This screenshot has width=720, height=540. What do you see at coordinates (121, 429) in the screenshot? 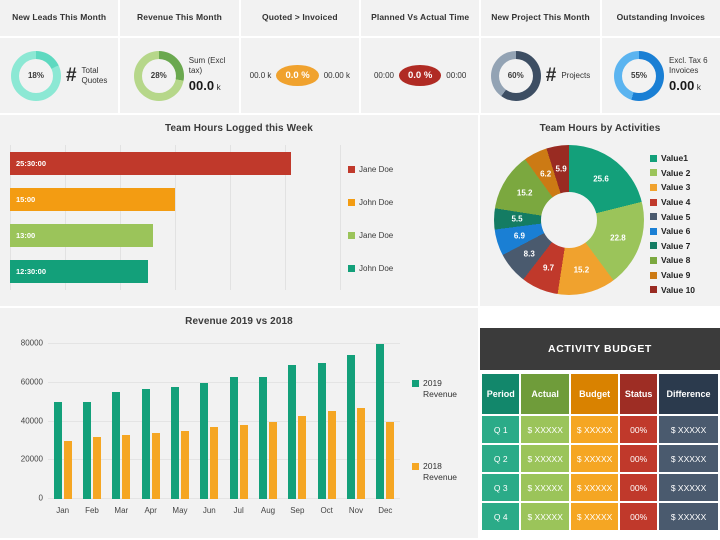
I see `revenue-bar-group: Mar` at bounding box center [121, 429].